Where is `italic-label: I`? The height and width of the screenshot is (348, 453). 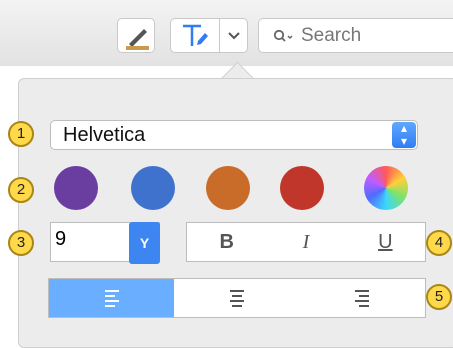 italic-label: I is located at coordinates (306, 241).